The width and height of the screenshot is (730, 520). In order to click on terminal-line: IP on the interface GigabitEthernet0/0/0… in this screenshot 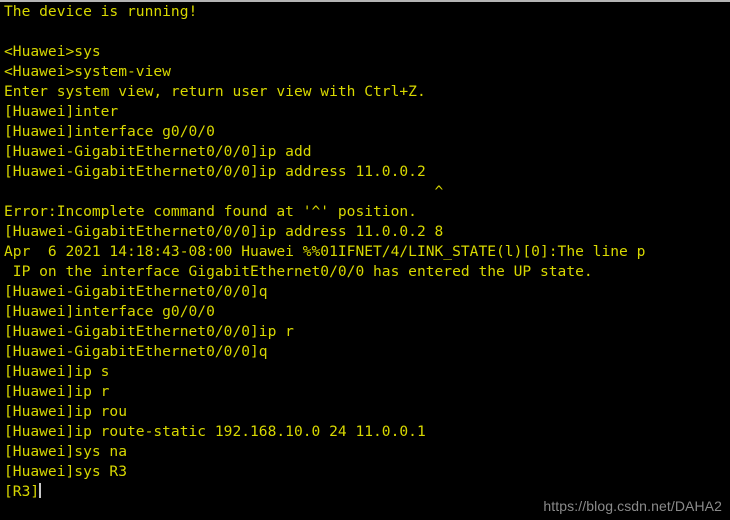, I will do `click(298, 271)`.